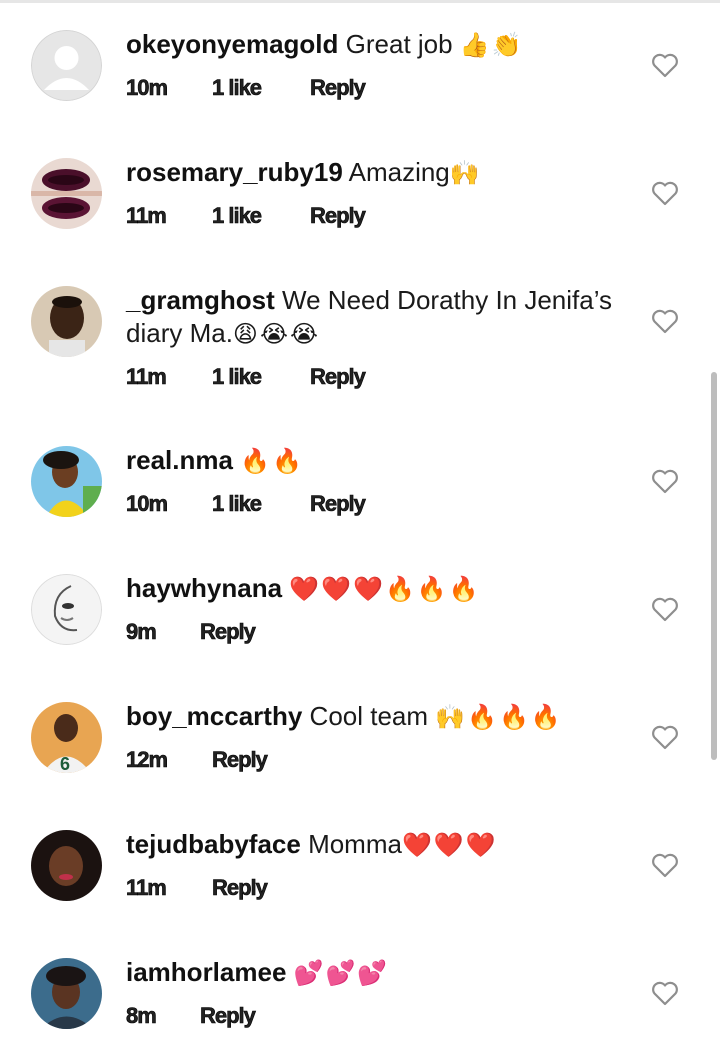 The height and width of the screenshot is (1062, 720). What do you see at coordinates (147, 760) in the screenshot?
I see `comment-time: 12m` at bounding box center [147, 760].